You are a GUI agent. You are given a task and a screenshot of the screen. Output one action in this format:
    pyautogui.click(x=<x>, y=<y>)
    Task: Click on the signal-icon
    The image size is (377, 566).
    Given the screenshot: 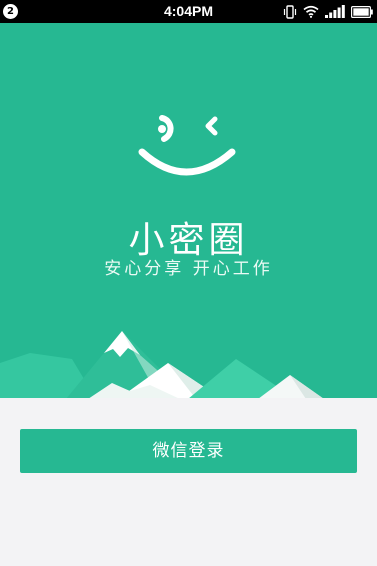 What is the action you would take?
    pyautogui.click(x=335, y=11)
    